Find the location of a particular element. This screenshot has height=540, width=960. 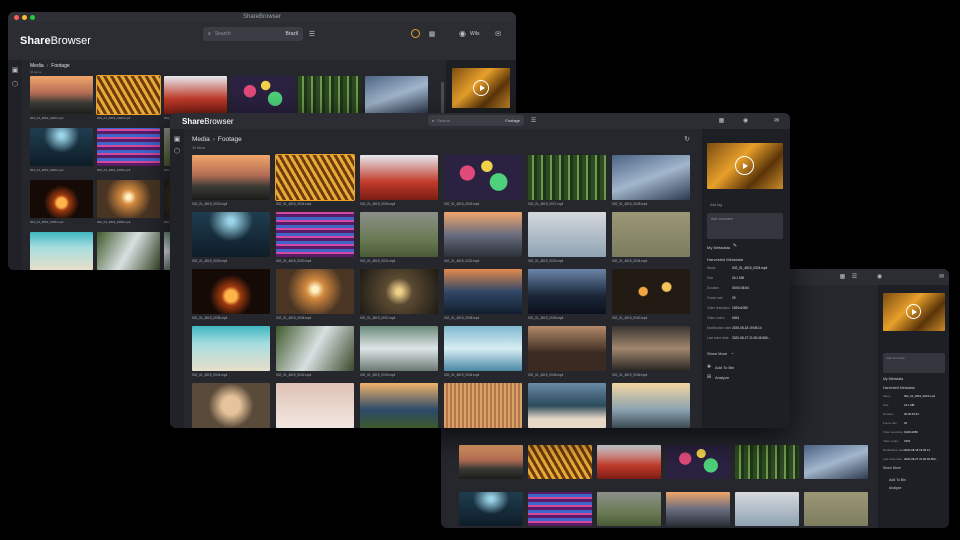

chevron-down-icon: ⌄ is located at coordinates (732, 352).